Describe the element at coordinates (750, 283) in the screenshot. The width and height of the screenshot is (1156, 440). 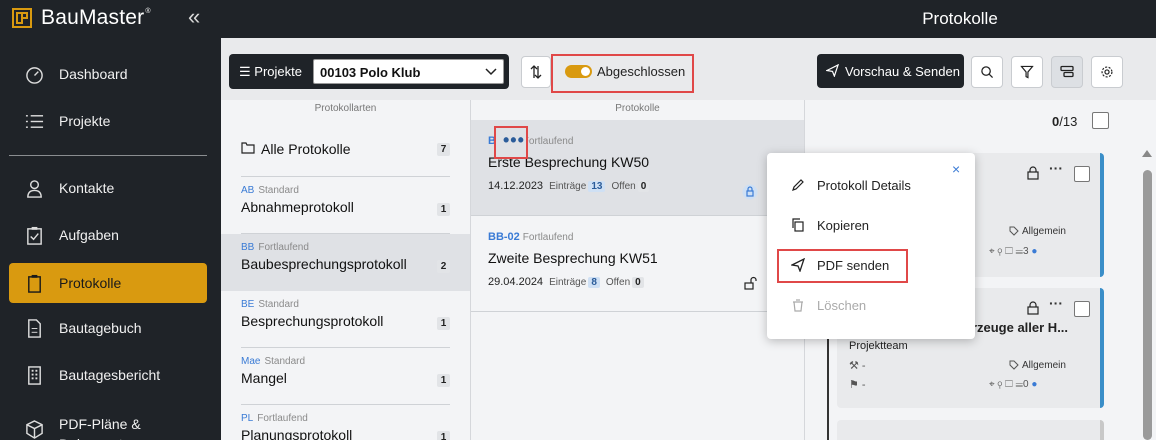
I see `unlock-icon` at that location.